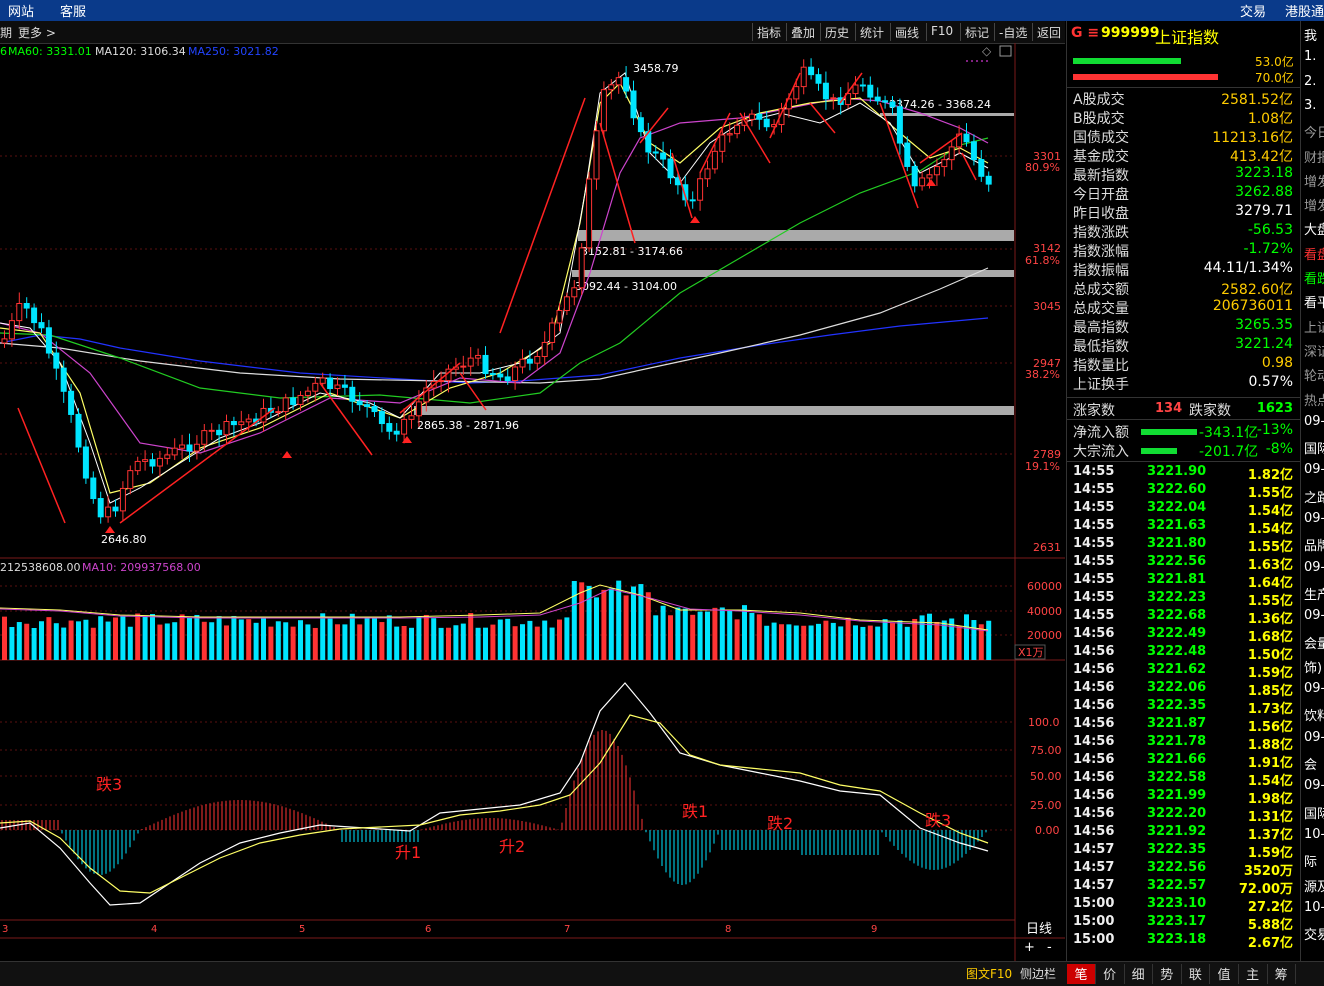 The image size is (1324, 986). What do you see at coordinates (1314, 228) in the screenshot?
I see `news-snippet: 大盘` at bounding box center [1314, 228].